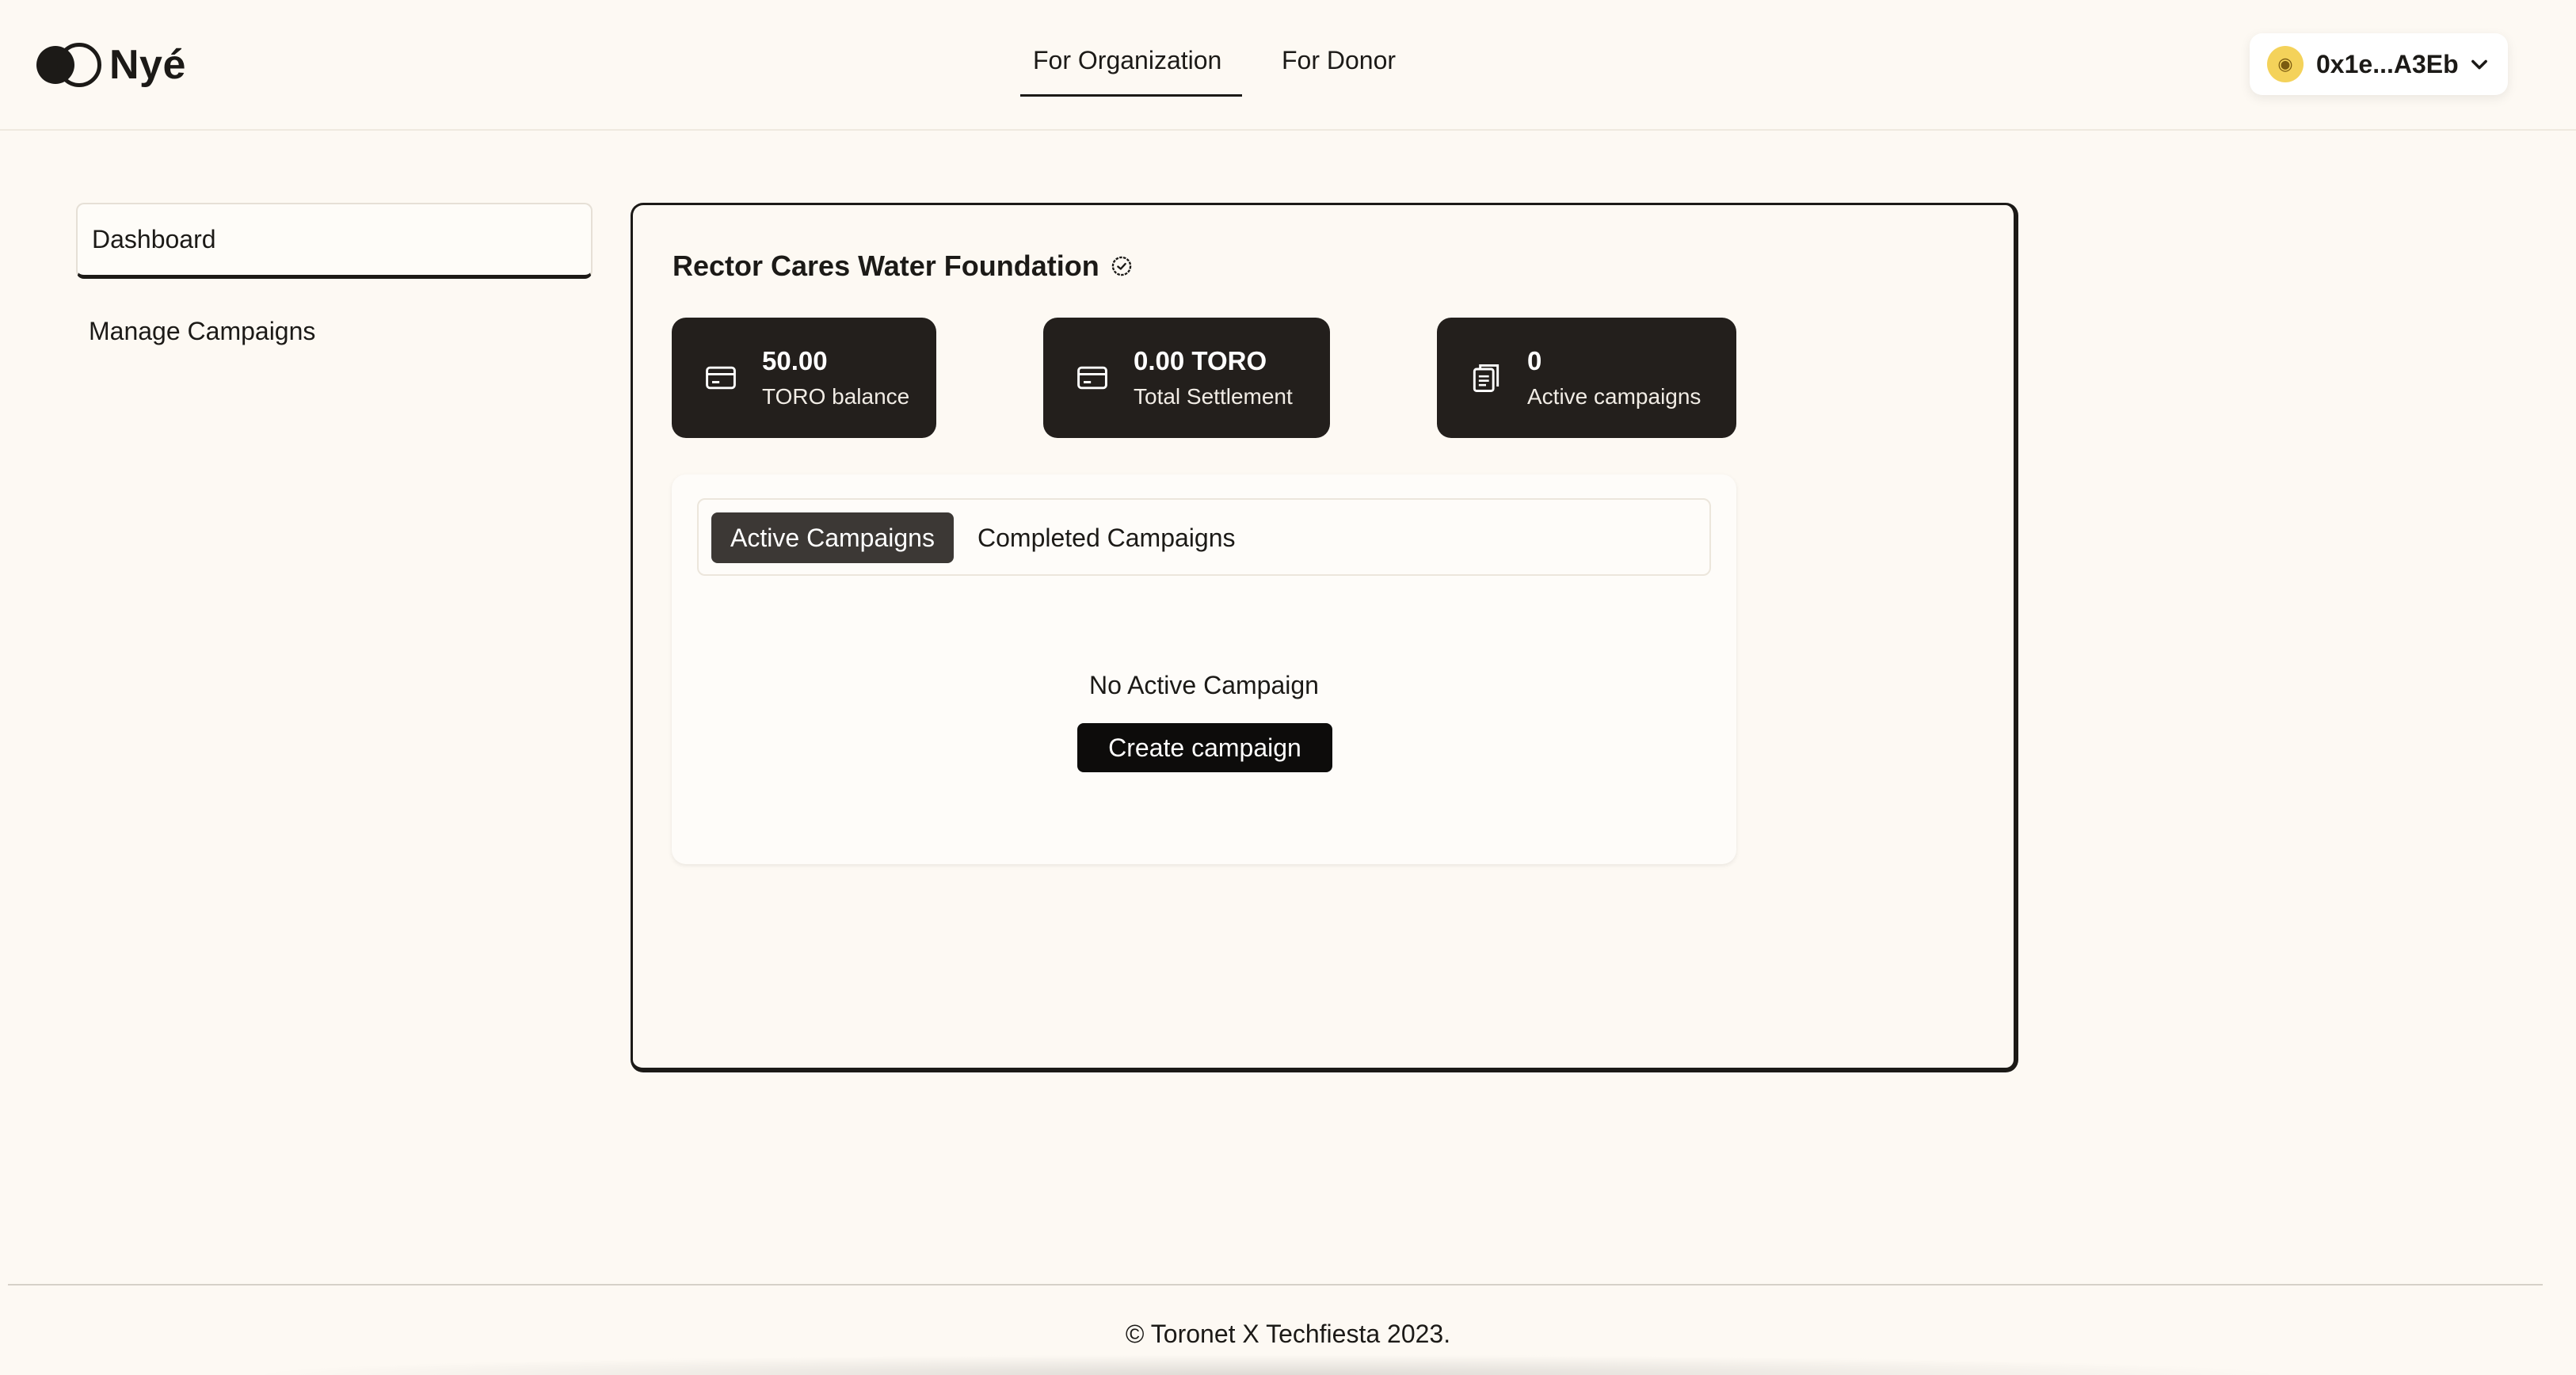 Image resolution: width=2576 pixels, height=1375 pixels. What do you see at coordinates (1204, 748) in the screenshot?
I see `create-campaign-button: Create campaign` at bounding box center [1204, 748].